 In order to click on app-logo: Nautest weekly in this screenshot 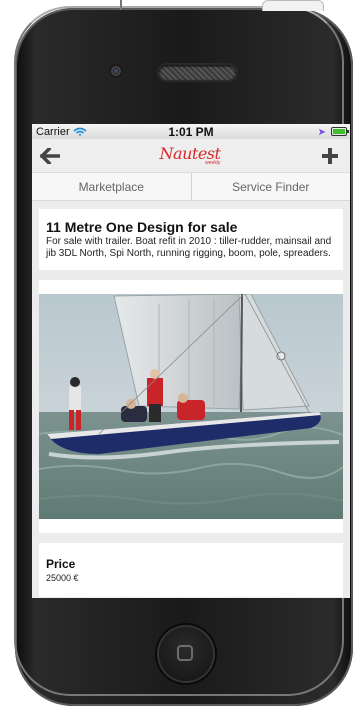, I will do `click(190, 155)`.